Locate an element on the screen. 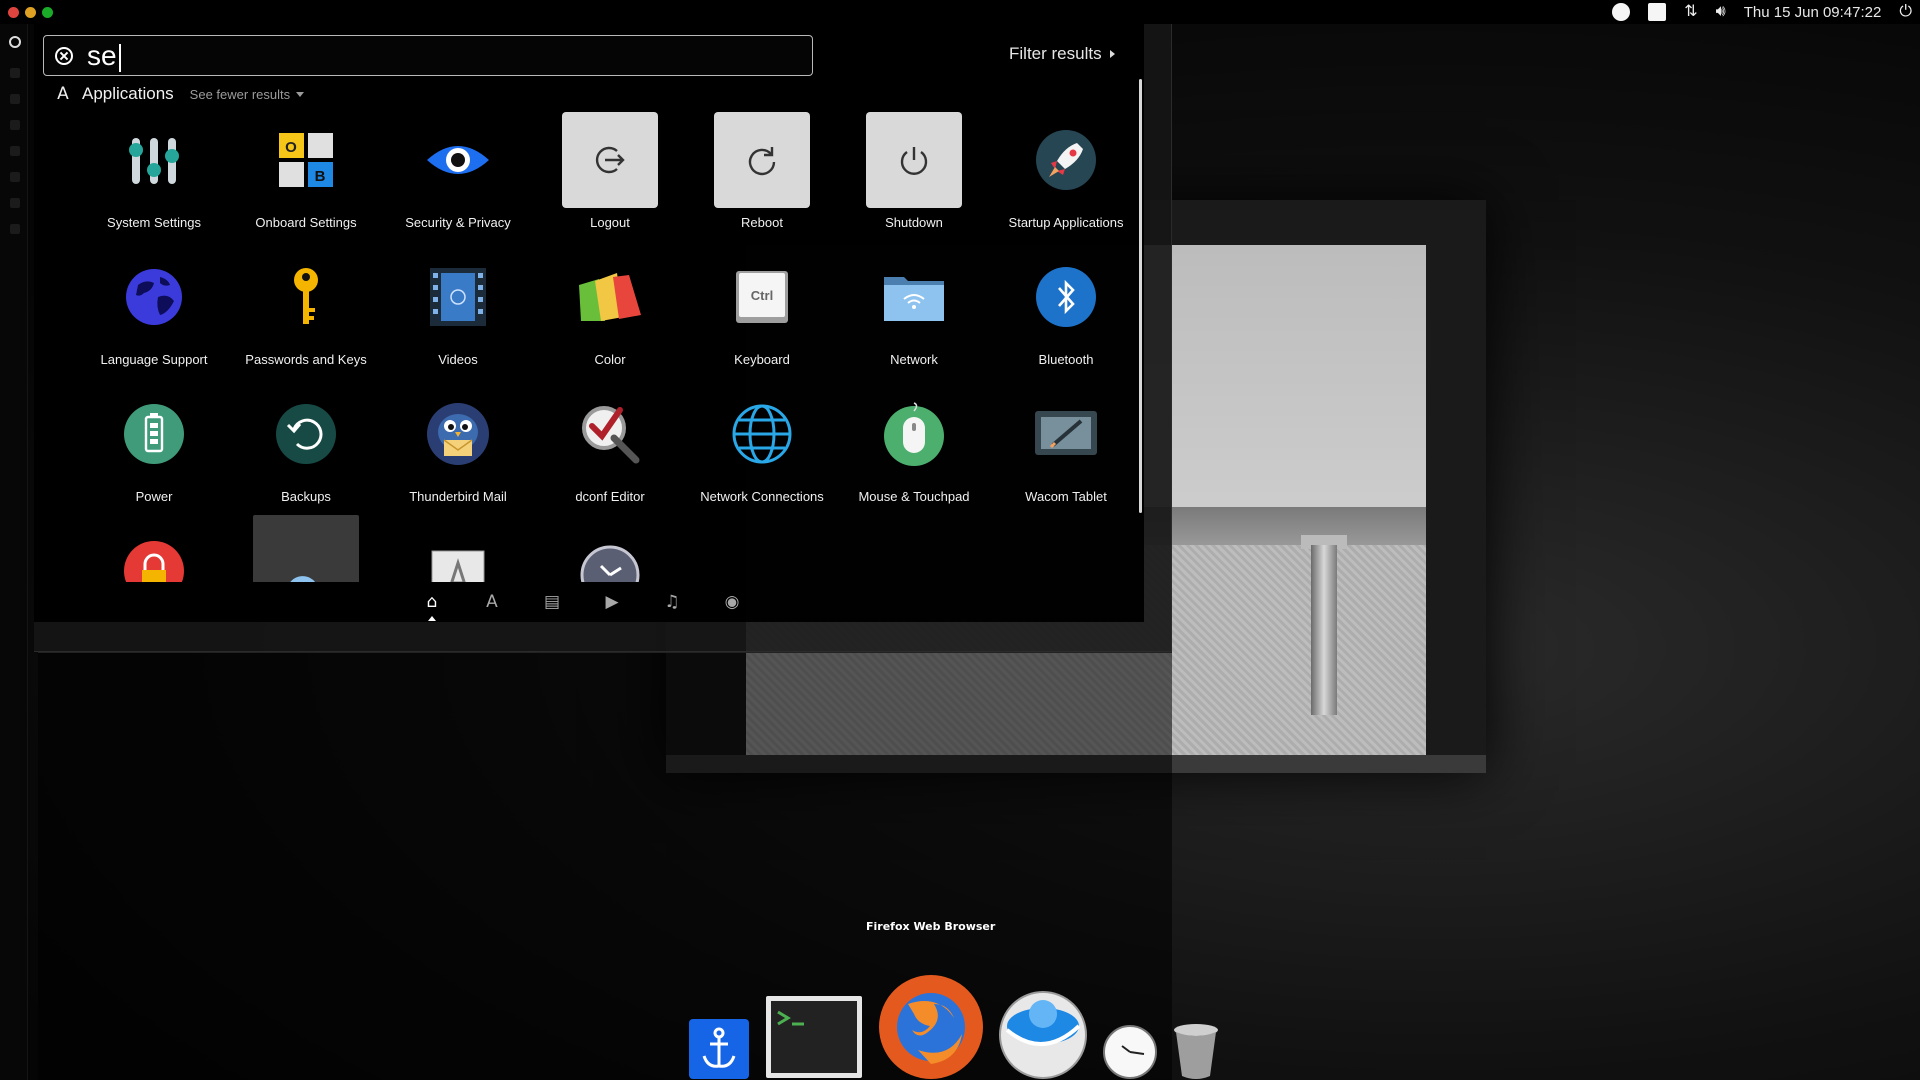 This screenshot has height=1080, width=1920. app-label: Mouse & Touchpad is located at coordinates (914, 496).